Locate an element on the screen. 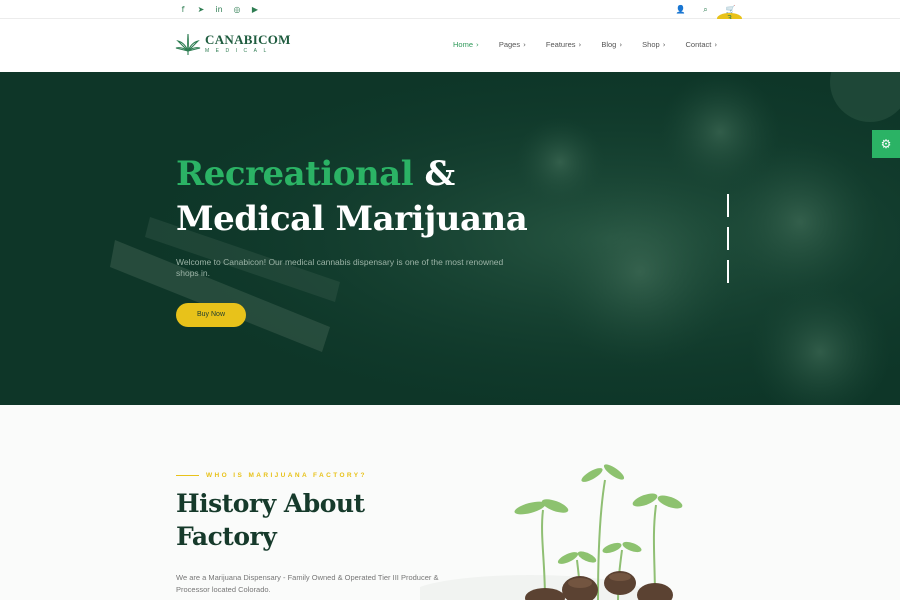 The width and height of the screenshot is (900, 600). top-icons: 👤 ⌕ 🛒 3 is located at coordinates (705, 14).